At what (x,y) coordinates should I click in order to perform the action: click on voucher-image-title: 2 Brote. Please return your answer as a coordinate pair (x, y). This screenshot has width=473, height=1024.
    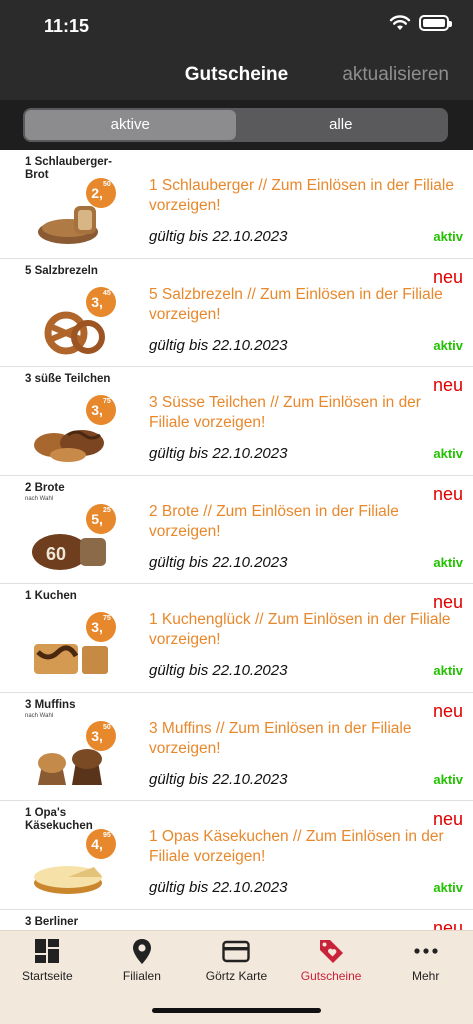
    Looking at the image, I should click on (45, 487).